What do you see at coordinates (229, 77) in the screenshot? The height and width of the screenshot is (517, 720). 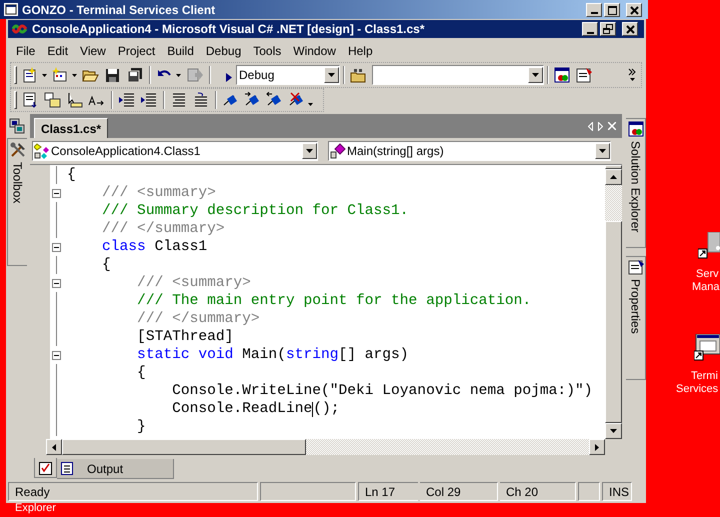 I see `start-icon` at bounding box center [229, 77].